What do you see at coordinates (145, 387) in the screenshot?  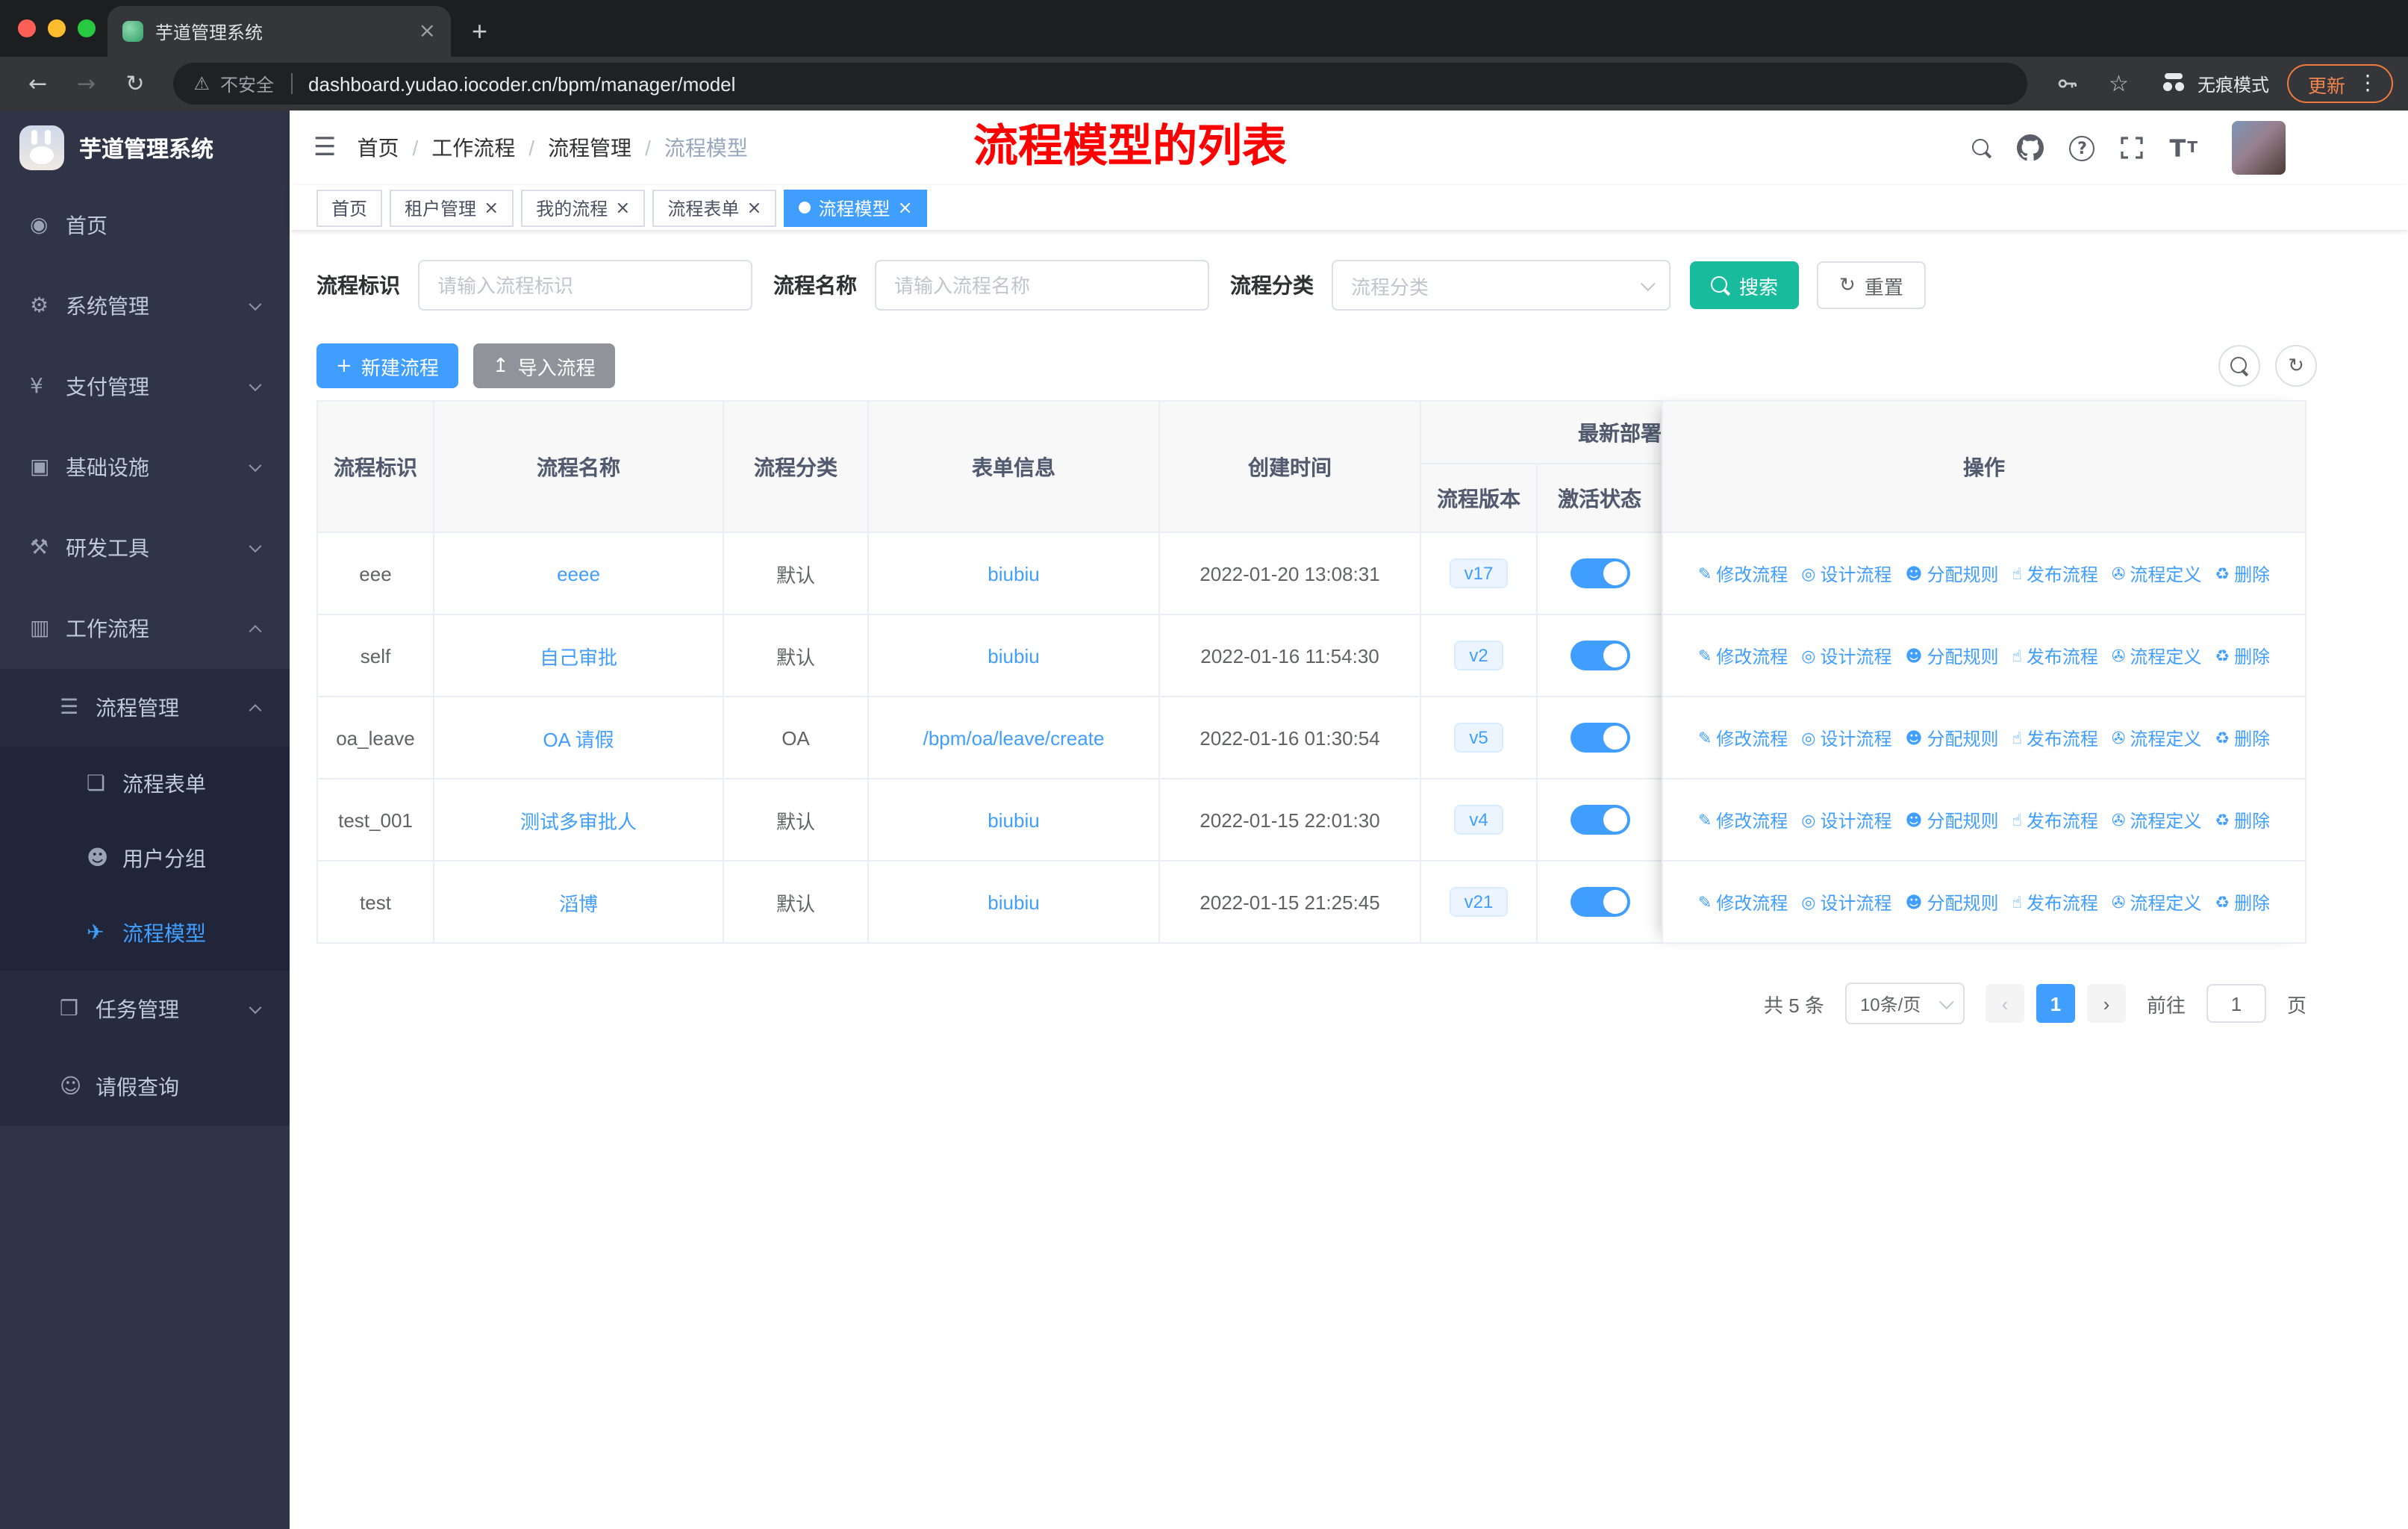 I see `sidebar-item-payment-mgmt: ¥ 支付管理` at bounding box center [145, 387].